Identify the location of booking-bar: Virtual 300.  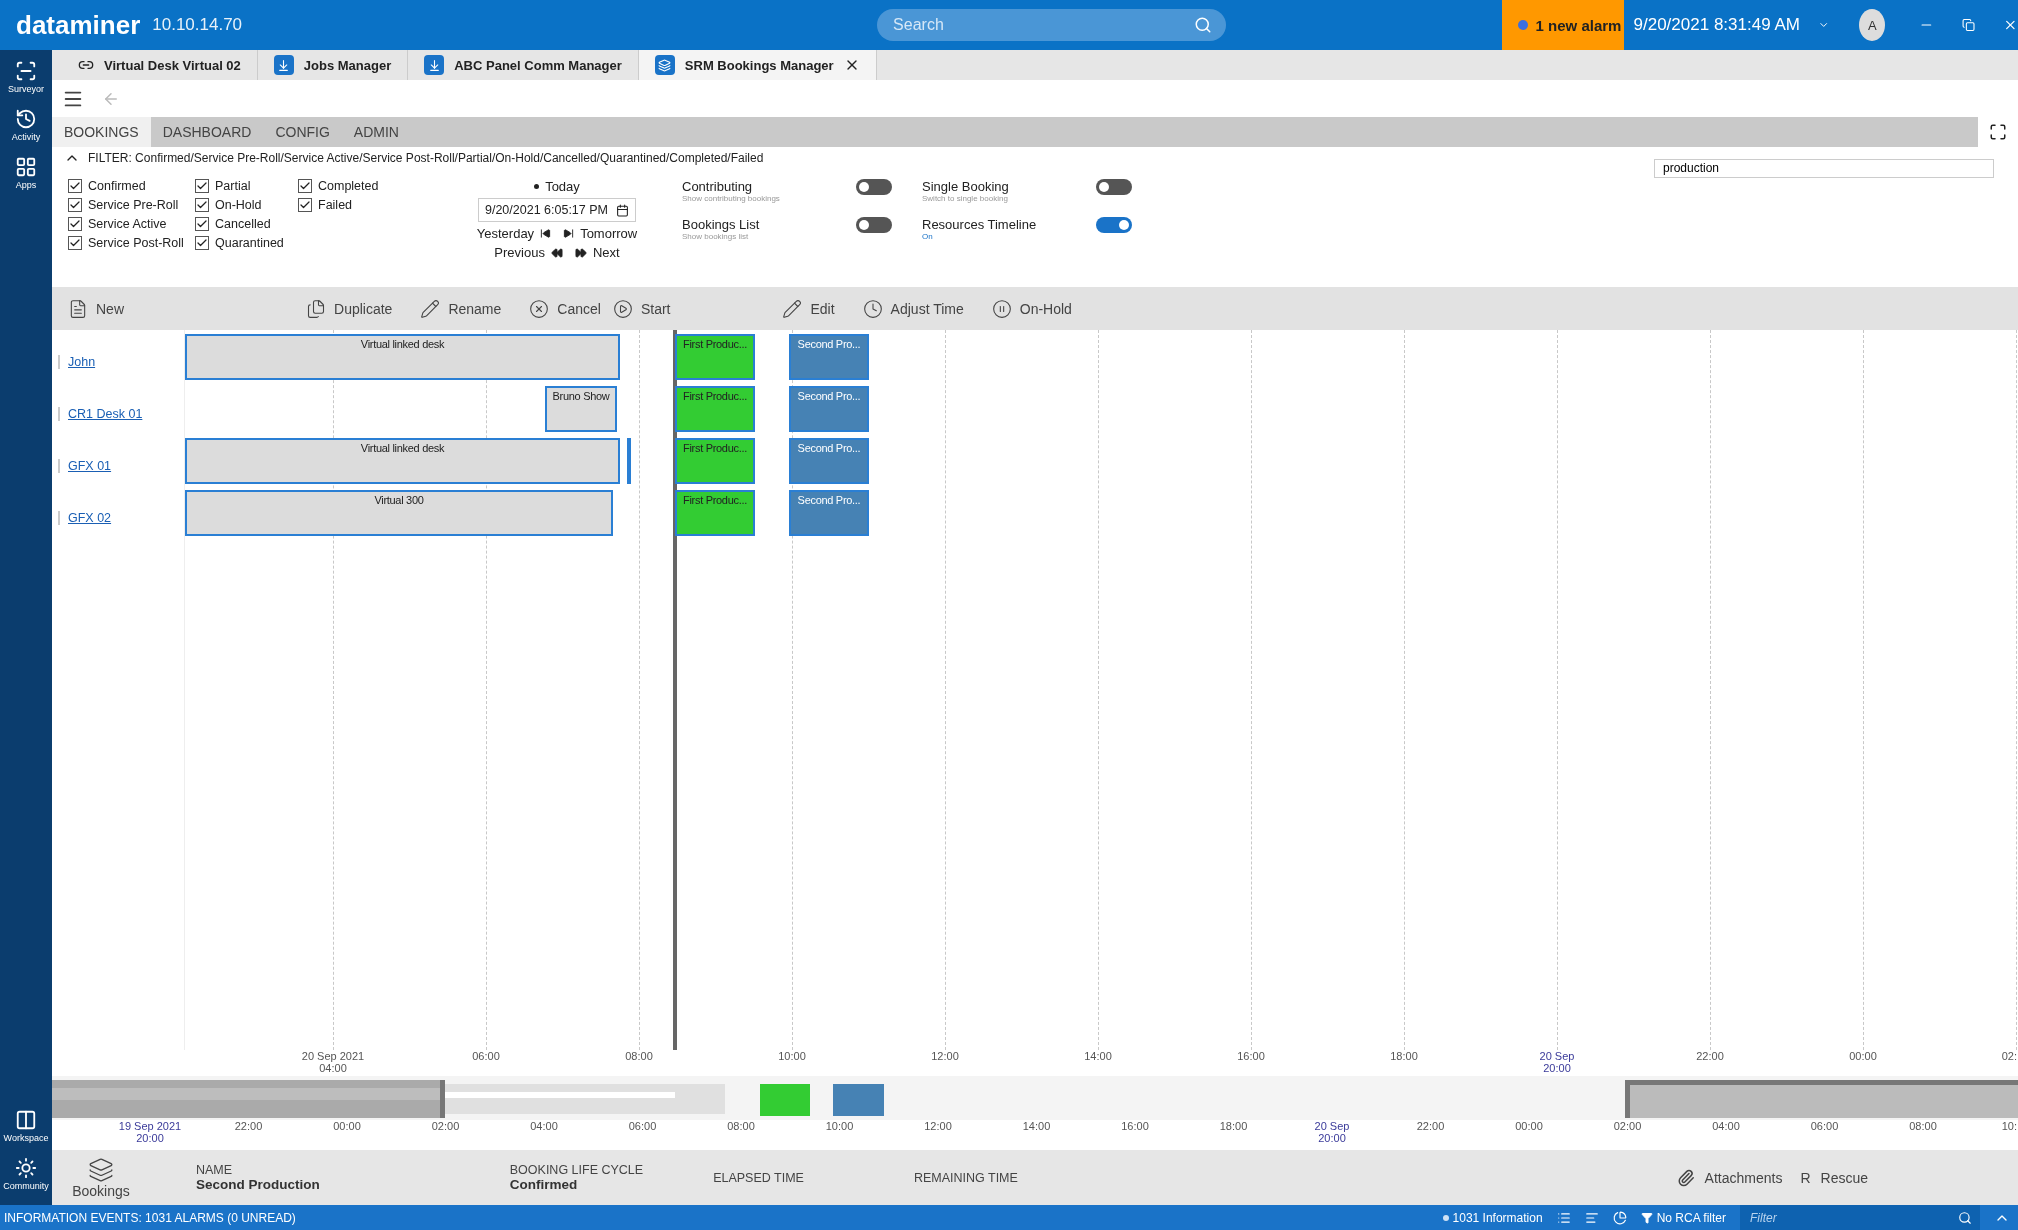
(399, 513).